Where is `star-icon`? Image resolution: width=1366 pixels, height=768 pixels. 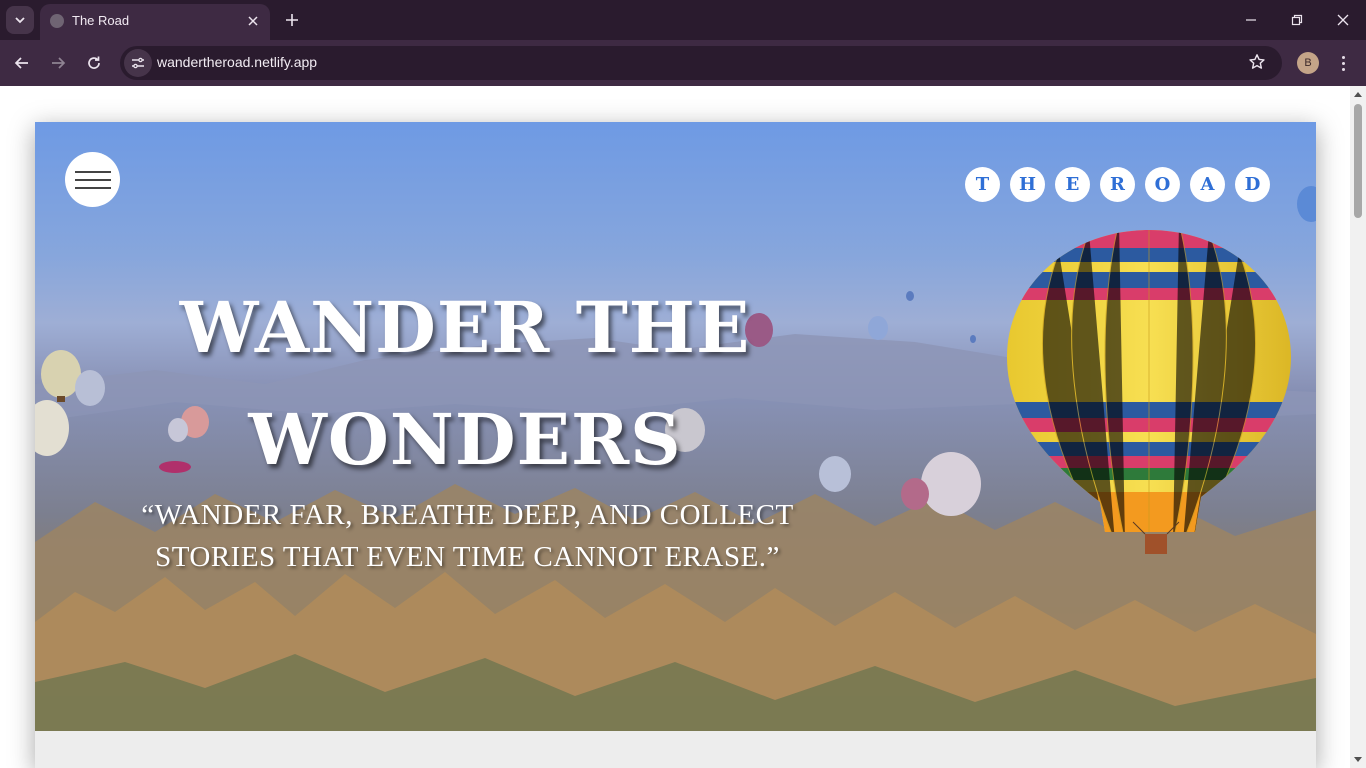
star-icon is located at coordinates (1257, 61).